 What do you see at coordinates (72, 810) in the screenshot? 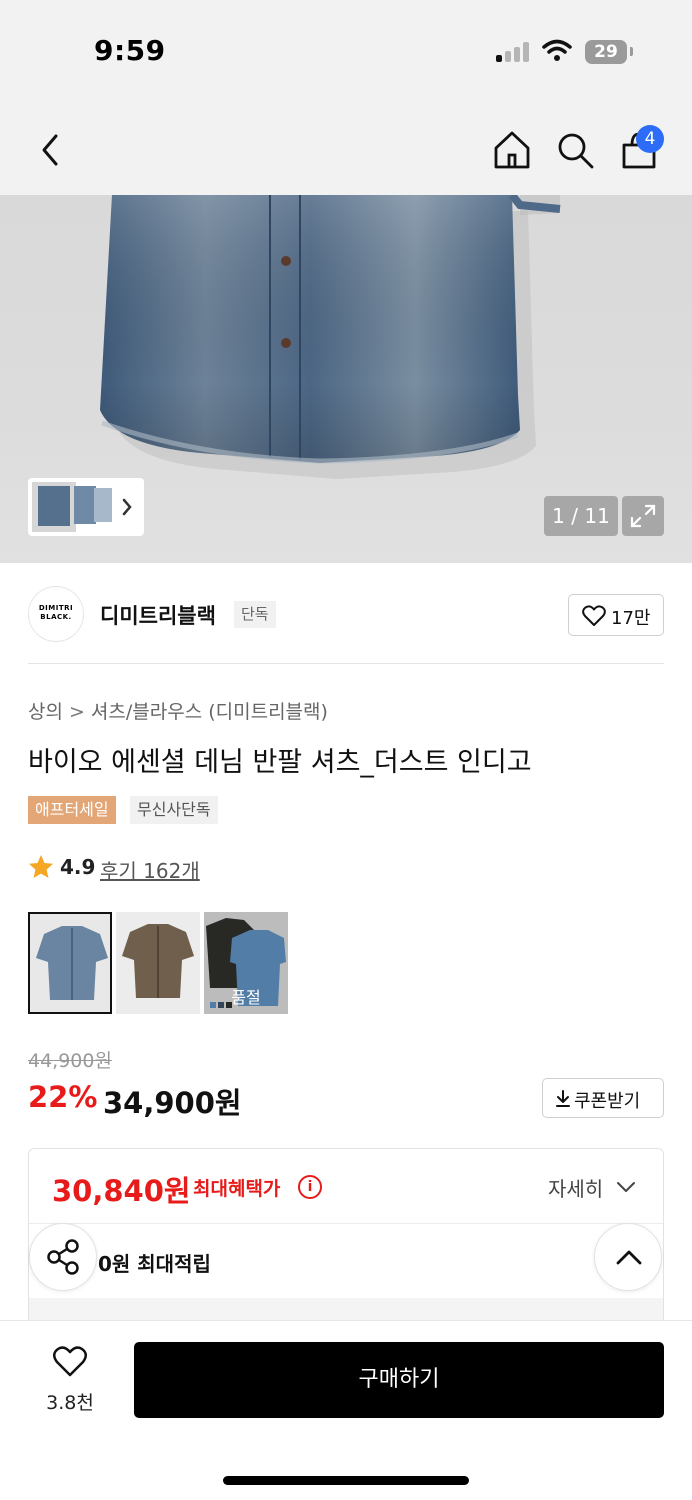
I see `aftersale-badge: 애프터세일` at bounding box center [72, 810].